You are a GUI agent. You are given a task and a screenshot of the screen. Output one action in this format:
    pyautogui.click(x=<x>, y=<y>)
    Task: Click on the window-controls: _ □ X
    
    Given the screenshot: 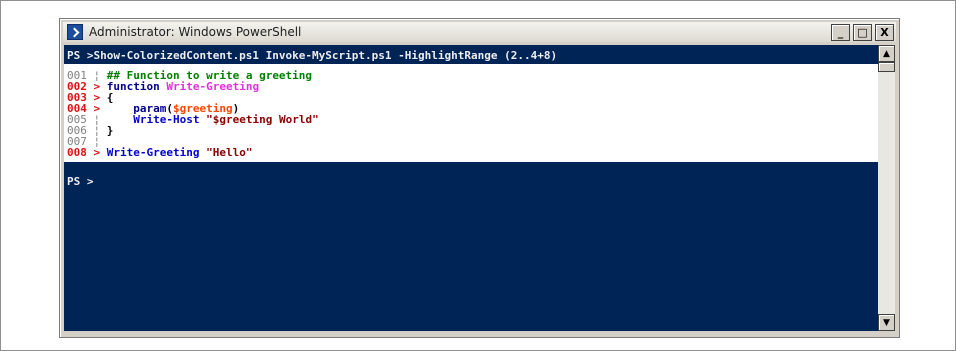 What is the action you would take?
    pyautogui.click(x=862, y=32)
    